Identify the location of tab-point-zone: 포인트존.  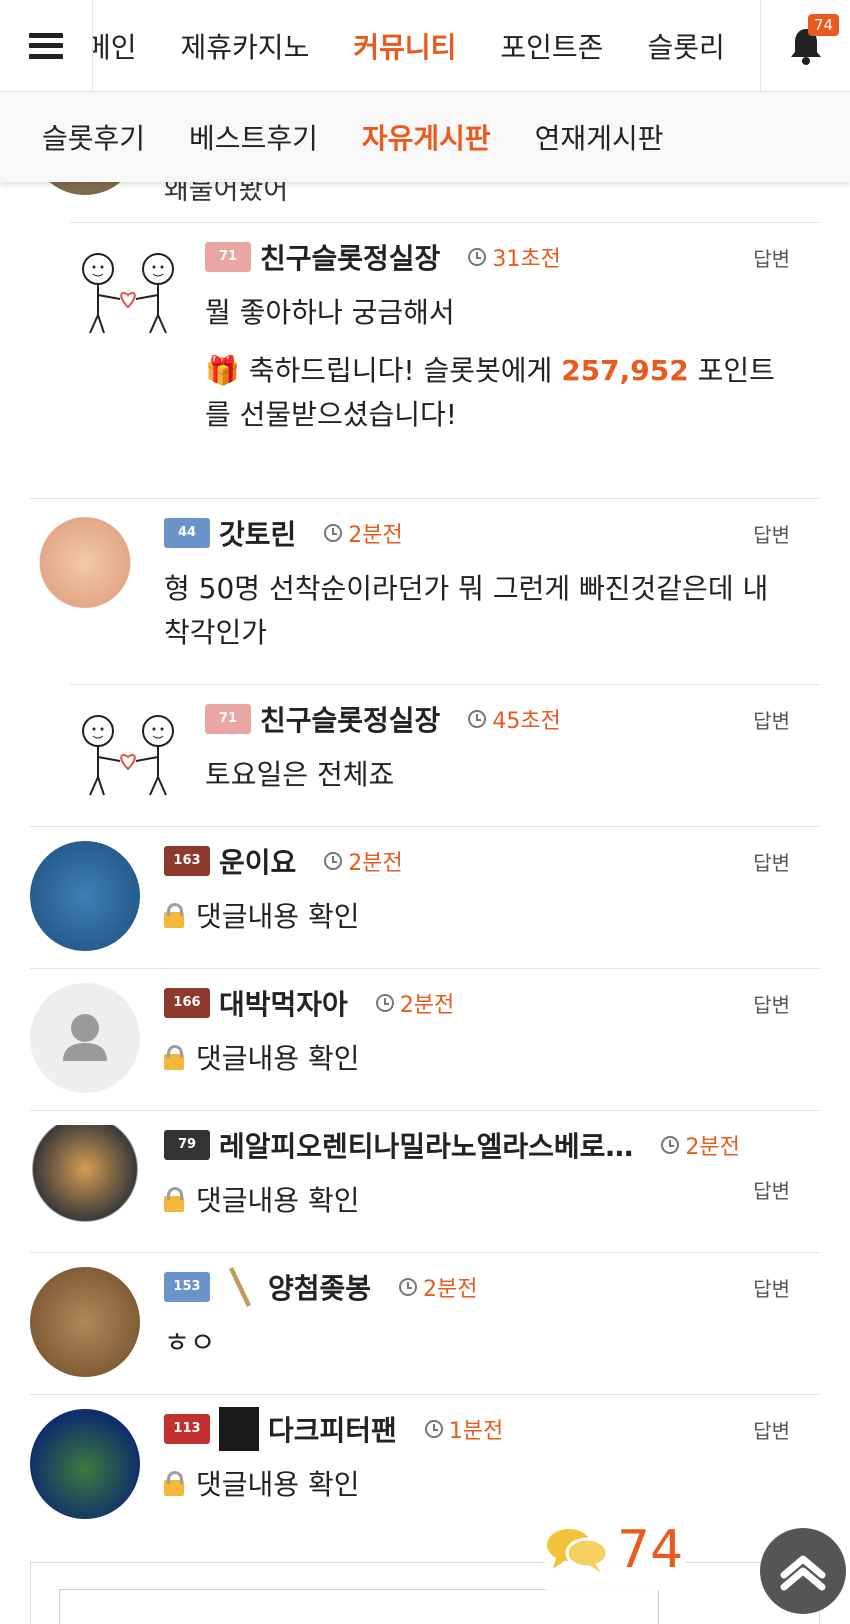
(551, 46).